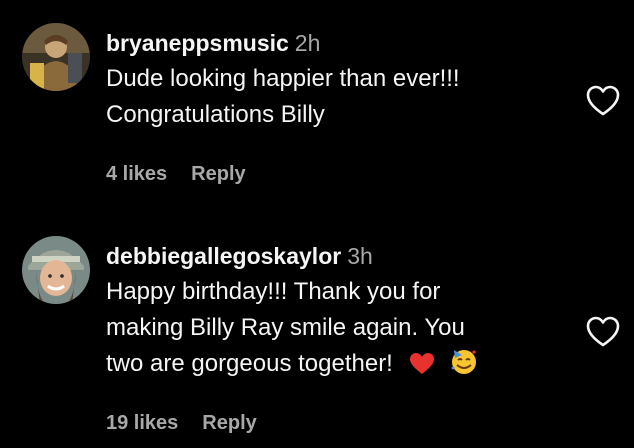  I want to click on comment-text-line: making Billy Ray smile again. You, so click(285, 327).